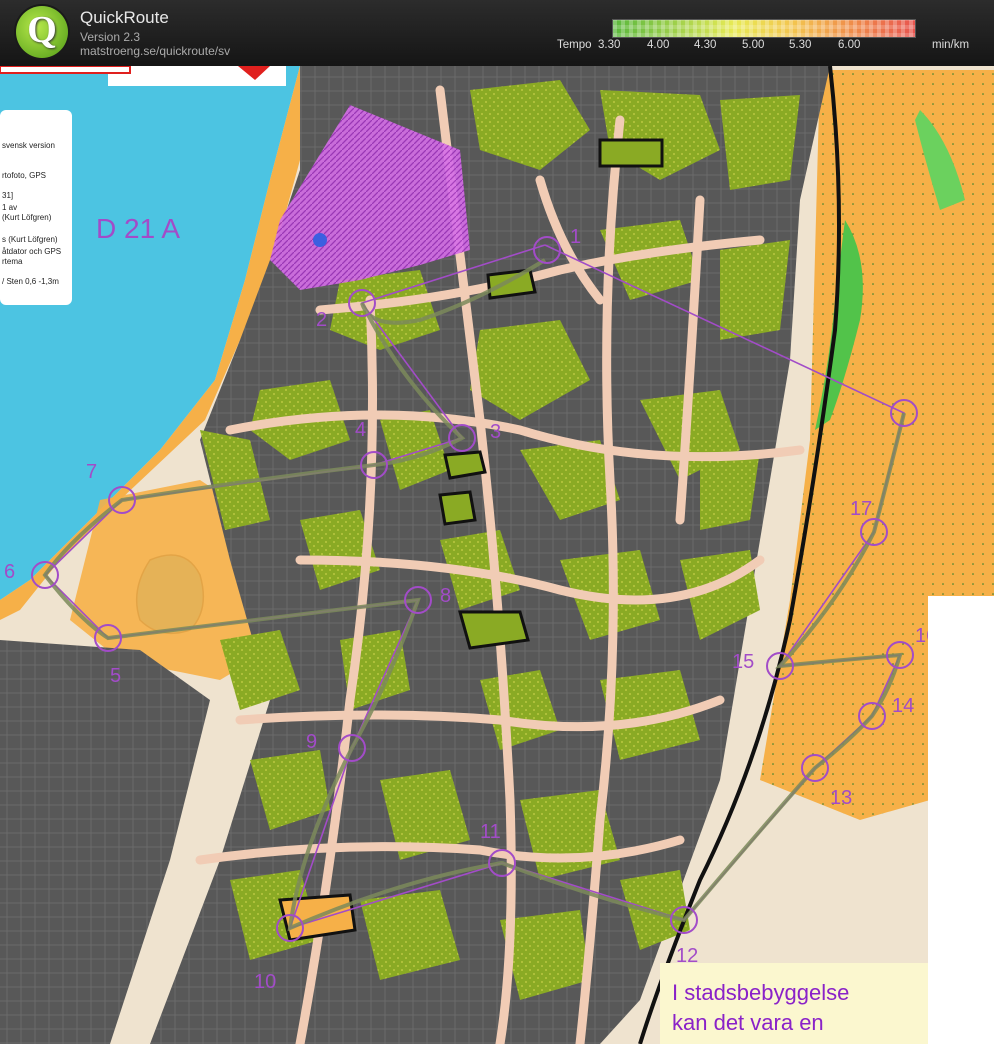 The image size is (994, 1044). Describe the element at coordinates (490, 832) in the screenshot. I see `control-number: 11` at that location.